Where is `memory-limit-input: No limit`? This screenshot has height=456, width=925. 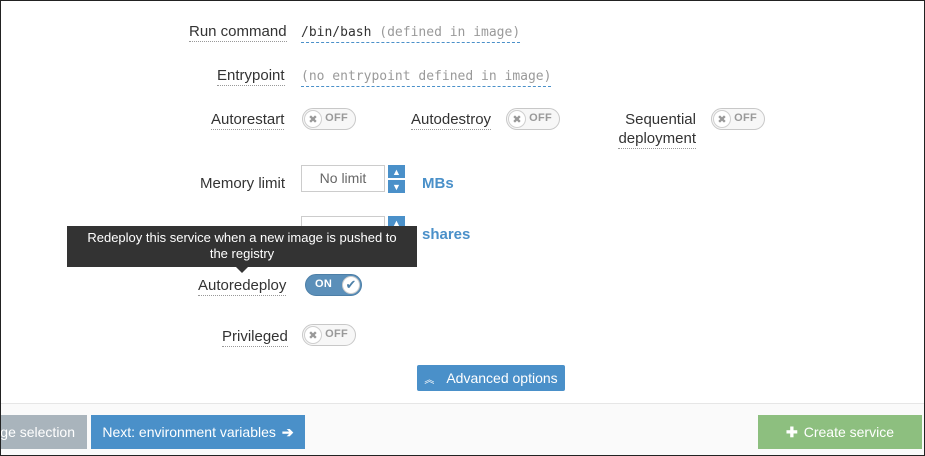
memory-limit-input: No limit is located at coordinates (343, 178).